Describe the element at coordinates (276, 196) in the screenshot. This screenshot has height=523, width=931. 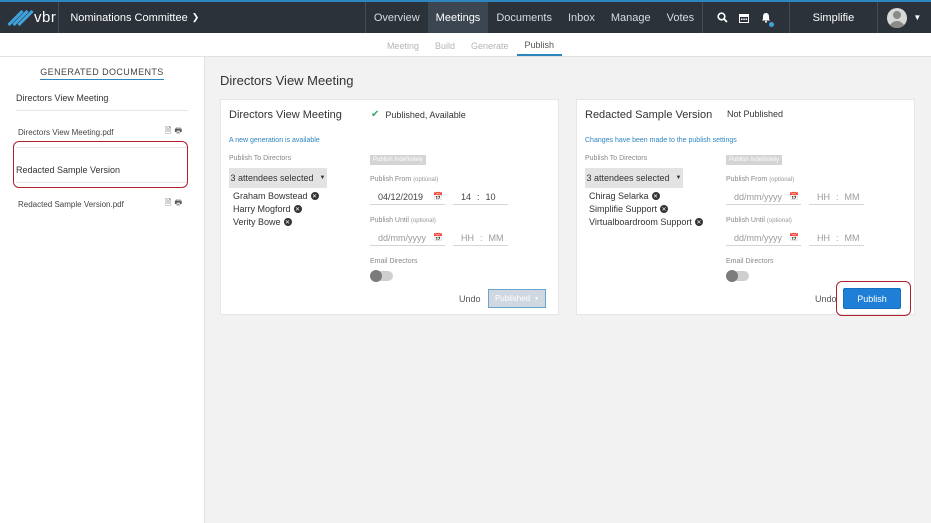
I see `attendee-item: Graham Bowstead ✕` at that location.